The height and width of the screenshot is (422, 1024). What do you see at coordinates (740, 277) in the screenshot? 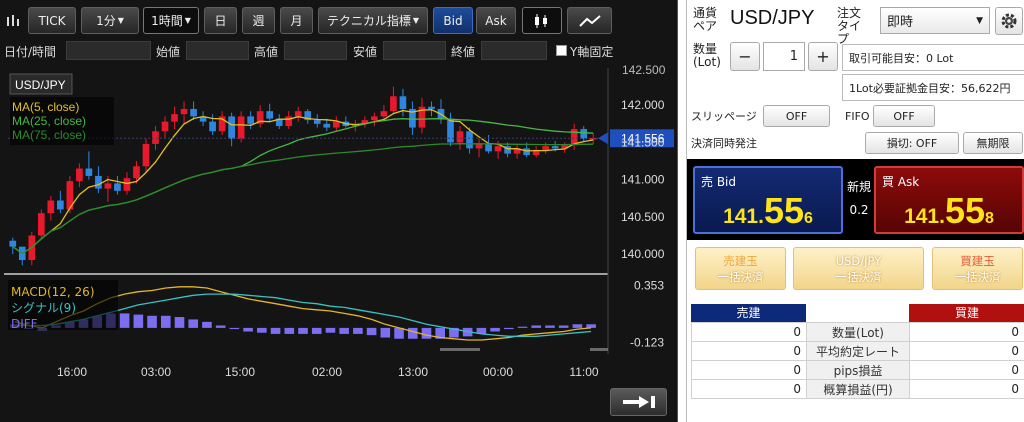
I see `settle-sell-line2: 一括決済` at bounding box center [740, 277].